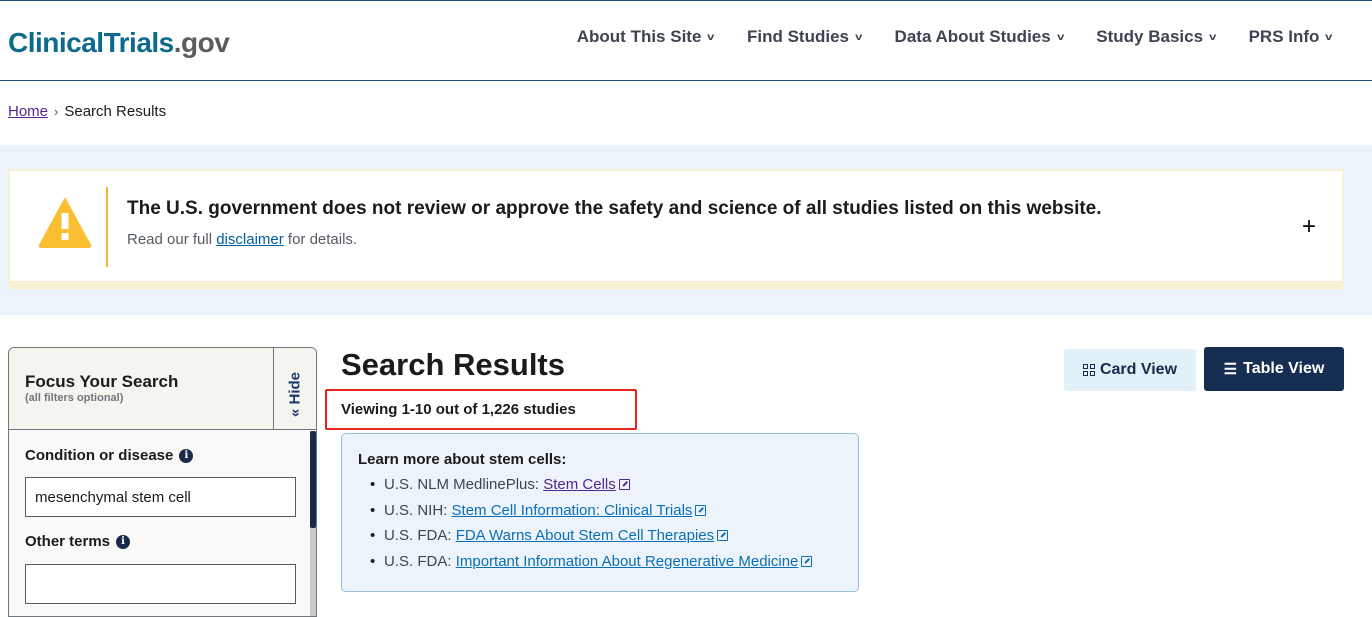  What do you see at coordinates (172, 239) in the screenshot?
I see `disclaimer-text-before: Read our full` at bounding box center [172, 239].